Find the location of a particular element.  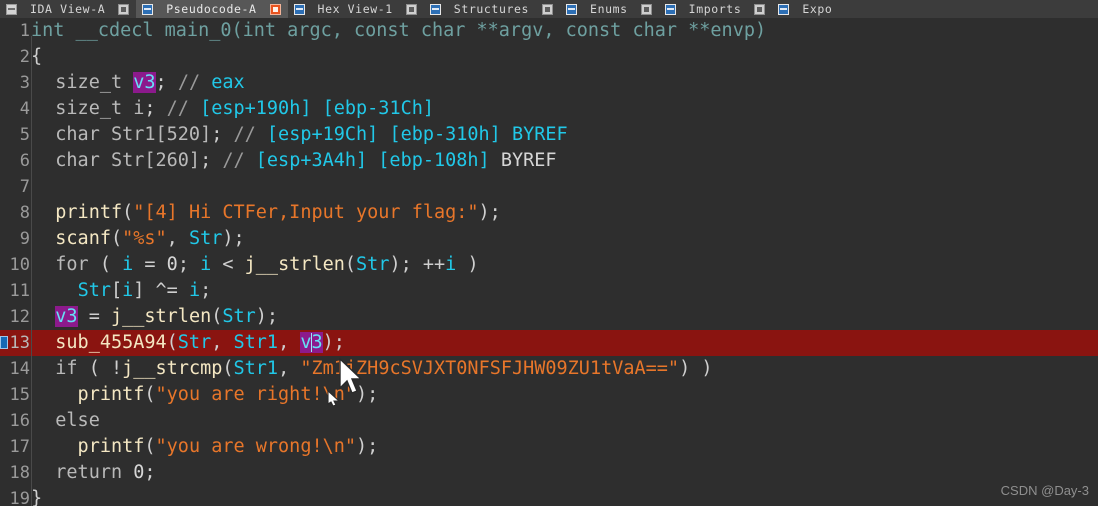

code-line: 17 printf("you are wrong!\n"); is located at coordinates (549, 447).